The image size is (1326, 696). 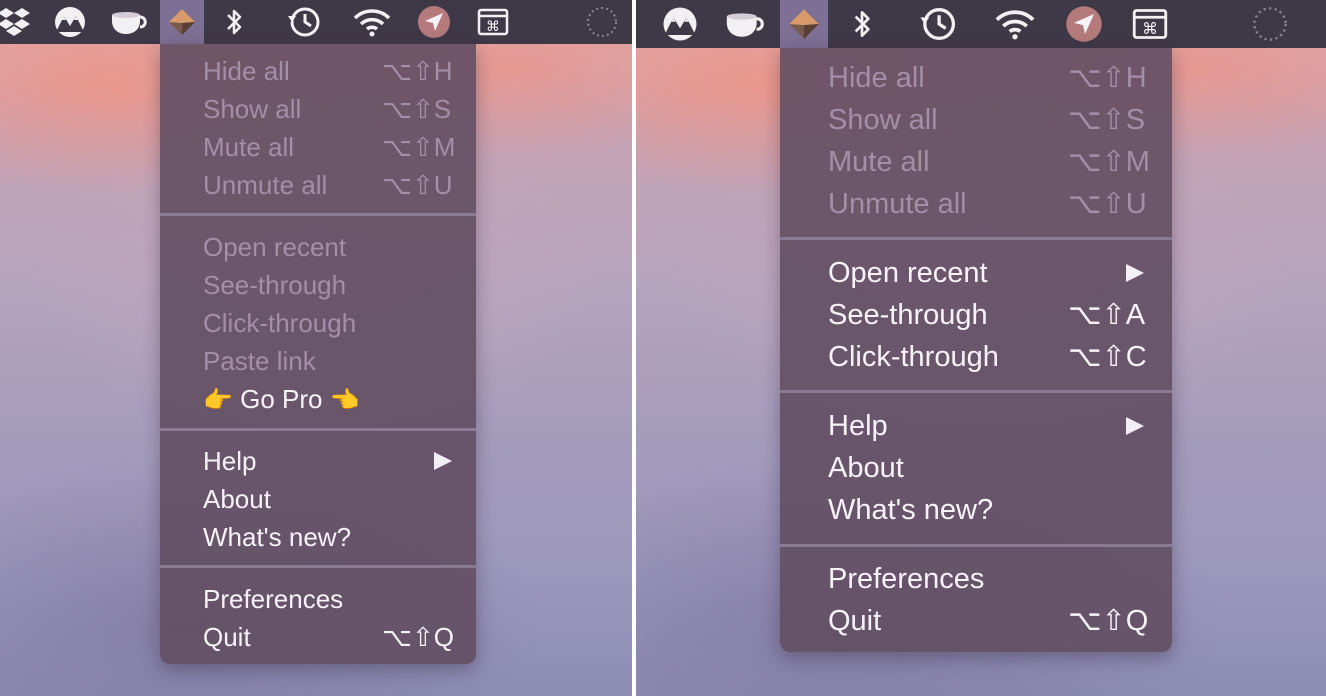 I want to click on menu-item-go-pro: 👉 Go Pro 👈, so click(x=318, y=399).